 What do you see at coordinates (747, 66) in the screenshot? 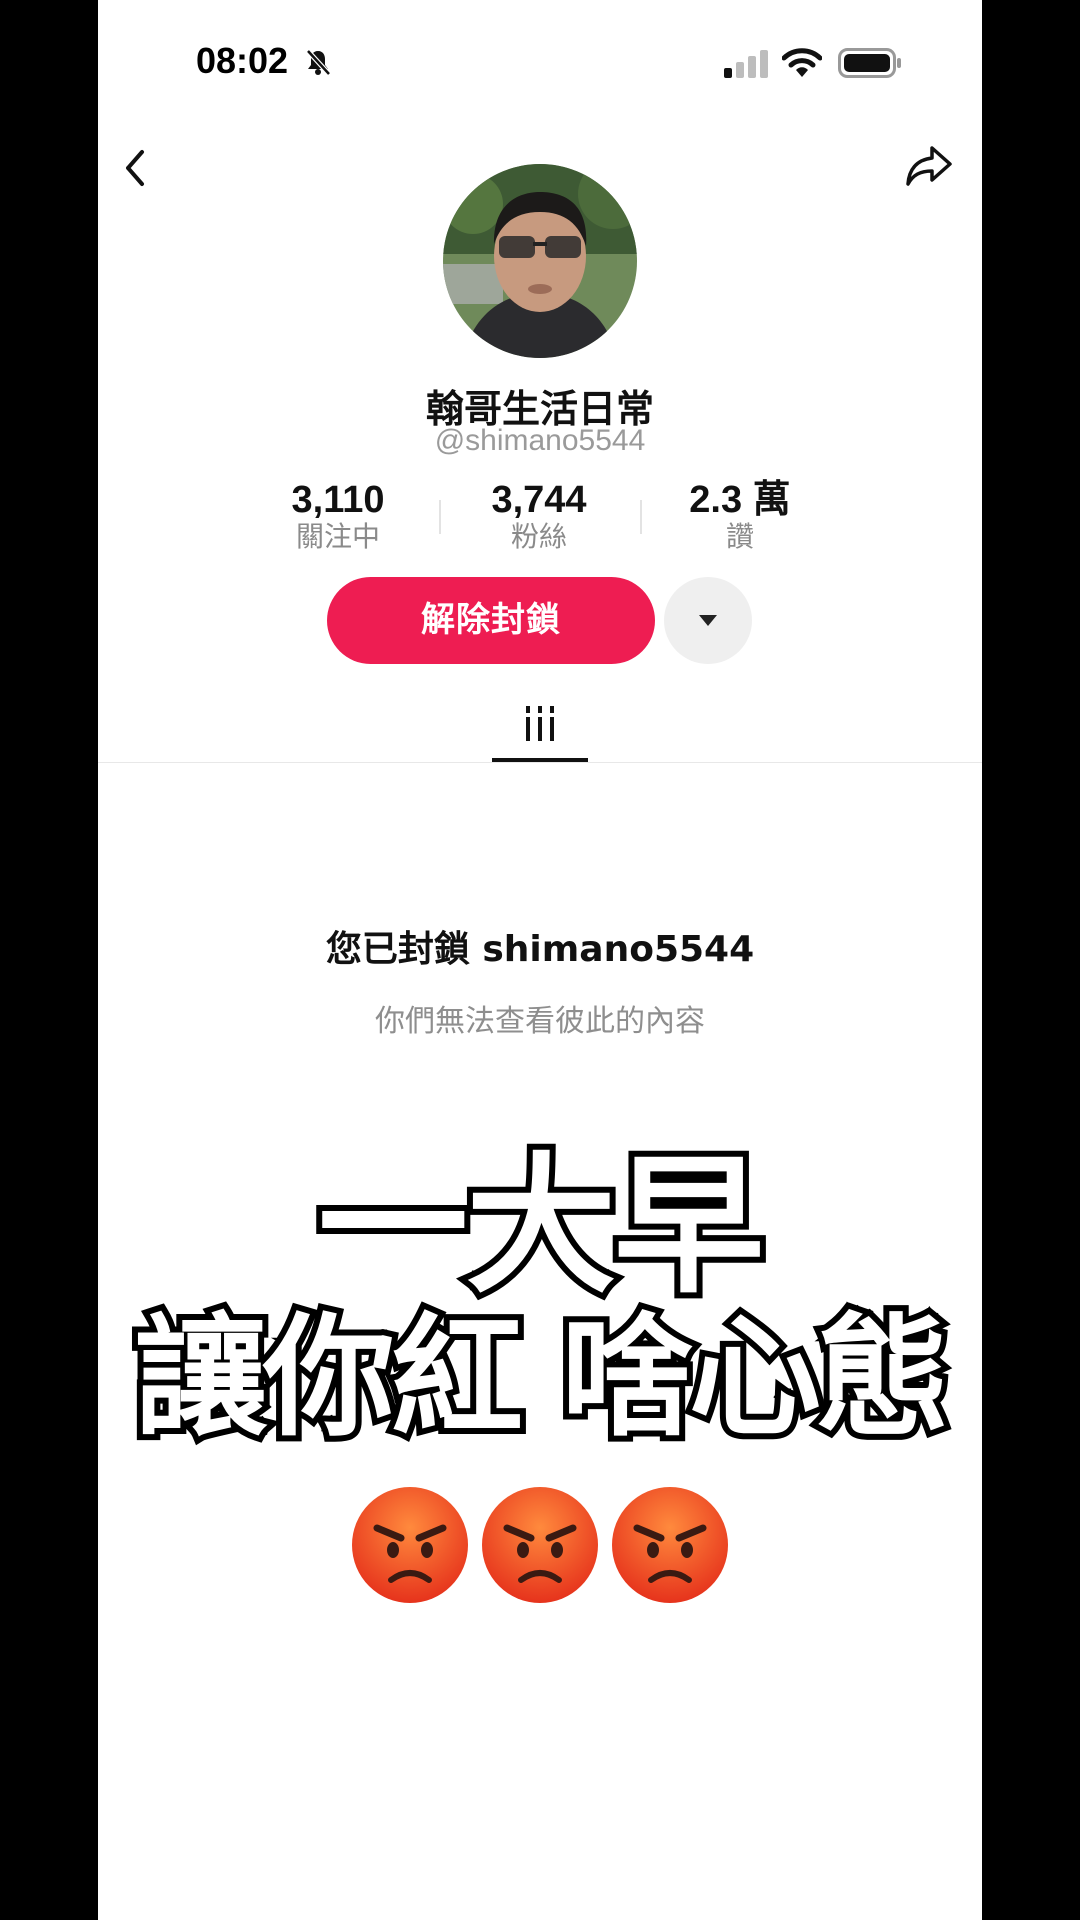
I see `signal-icon` at bounding box center [747, 66].